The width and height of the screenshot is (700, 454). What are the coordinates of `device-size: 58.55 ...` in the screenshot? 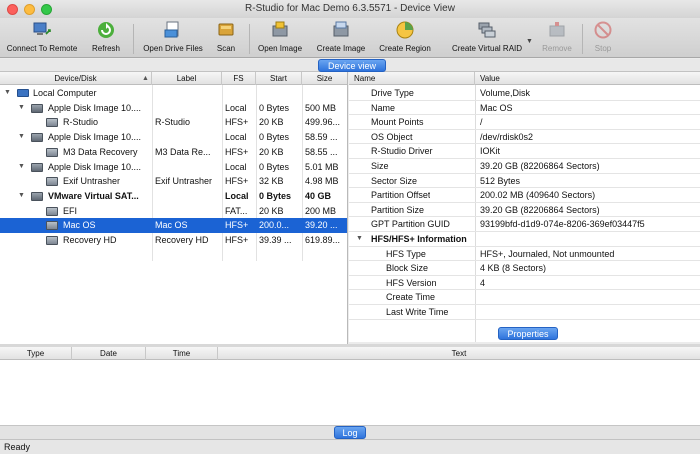 It's located at (321, 151).